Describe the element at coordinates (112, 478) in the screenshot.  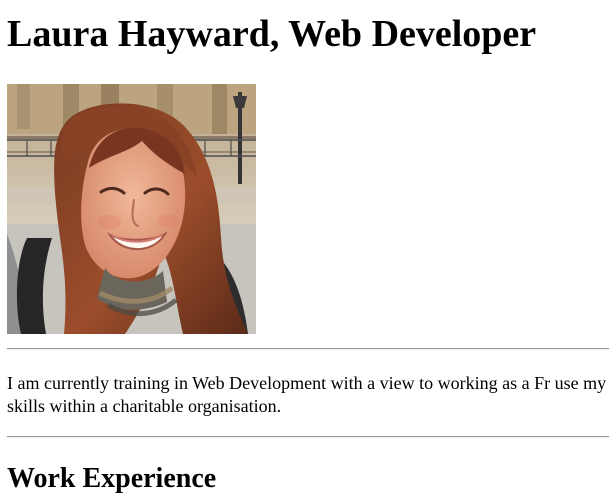
I see `work-experience-heading: Work Experience` at that location.